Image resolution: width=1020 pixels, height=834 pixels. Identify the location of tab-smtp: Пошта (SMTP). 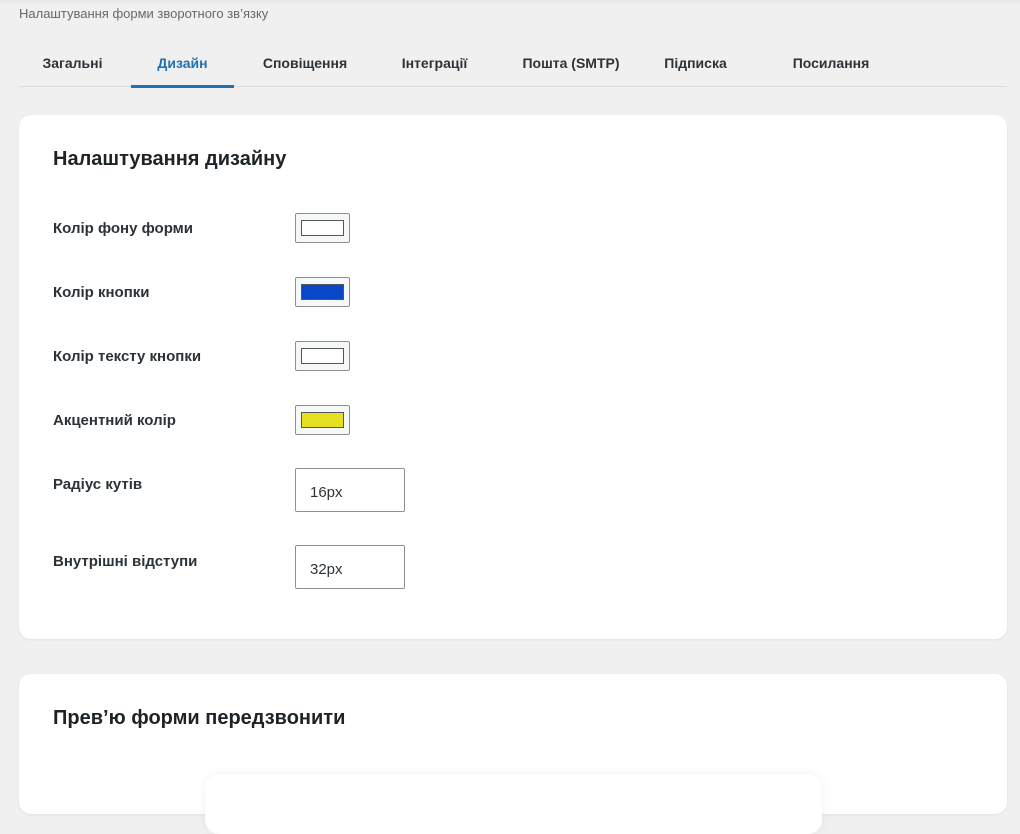
(571, 62).